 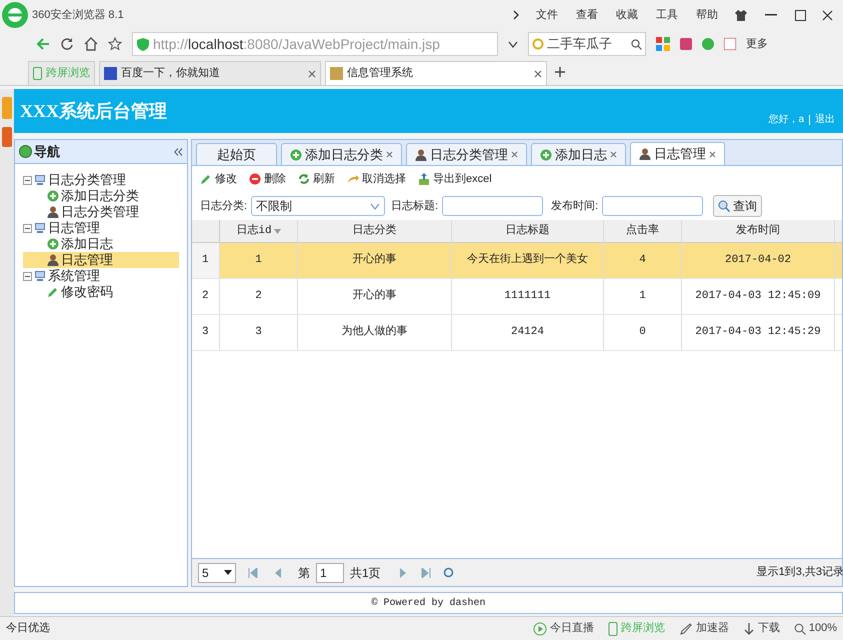 What do you see at coordinates (43, 44) in the screenshot?
I see `back-arrow-icon` at bounding box center [43, 44].